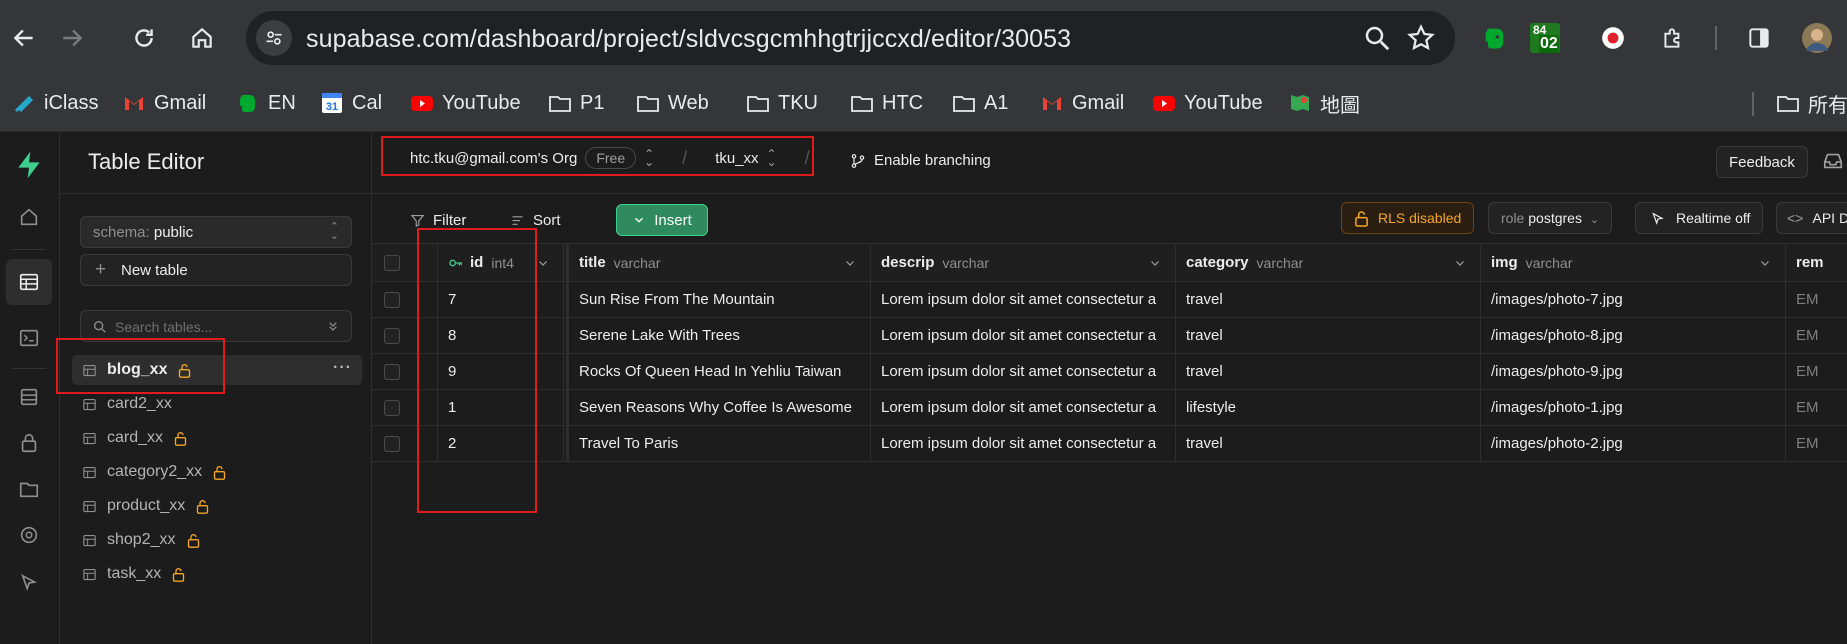 The width and height of the screenshot is (1847, 644). I want to click on chevron-updown-icon: ⌃ ⌄, so click(772, 158).